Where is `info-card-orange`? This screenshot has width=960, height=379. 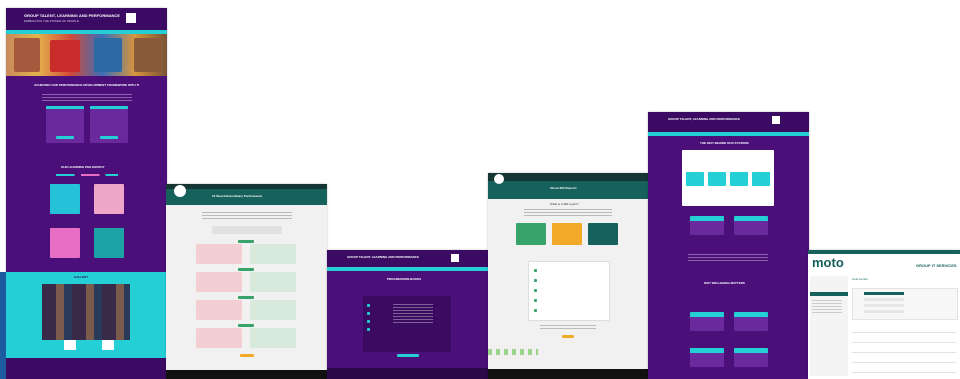
info-card-orange is located at coordinates (567, 234).